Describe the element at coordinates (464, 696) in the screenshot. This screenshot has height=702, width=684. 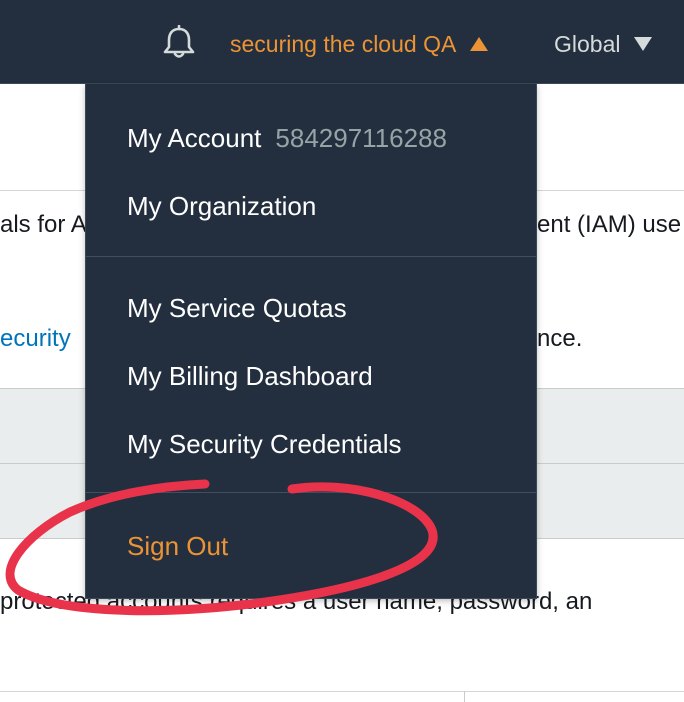
I see `table-column-divider` at that location.